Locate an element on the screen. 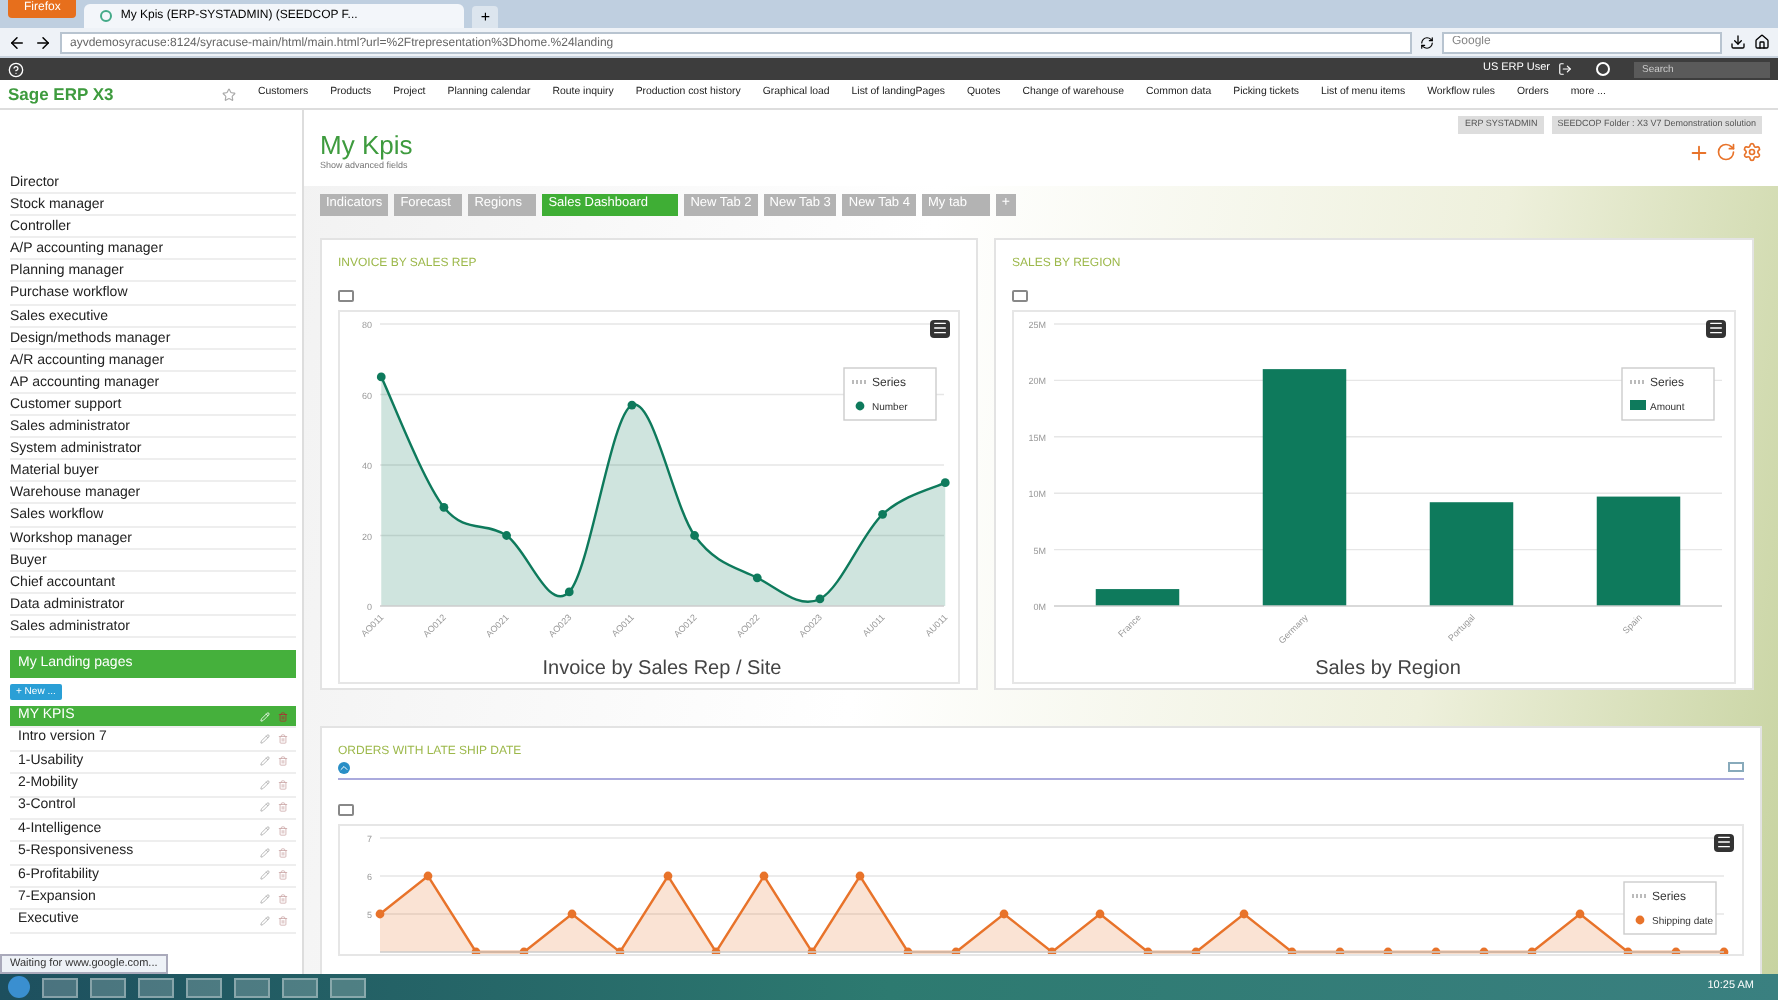  page-title: My Kpis is located at coordinates (366, 146).